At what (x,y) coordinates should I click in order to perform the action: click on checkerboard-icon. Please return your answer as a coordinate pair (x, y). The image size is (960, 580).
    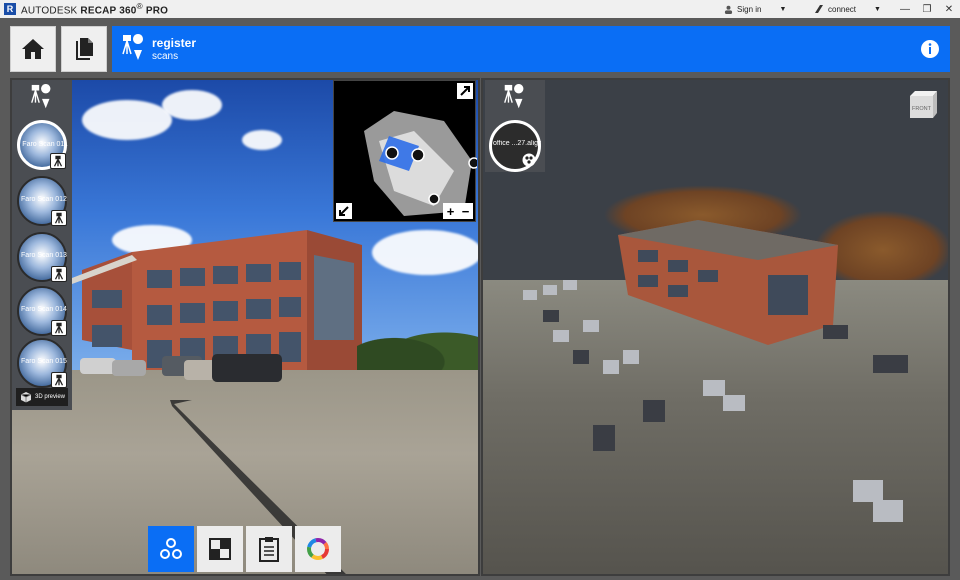
    Looking at the image, I should click on (220, 549).